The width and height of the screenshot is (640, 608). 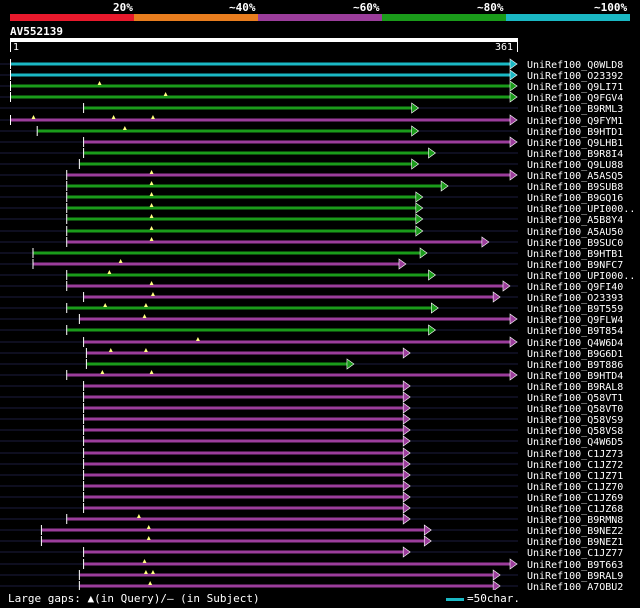 What do you see at coordinates (575, 76) in the screenshot?
I see `hit-id-link: UniRef100_O23392` at bounding box center [575, 76].